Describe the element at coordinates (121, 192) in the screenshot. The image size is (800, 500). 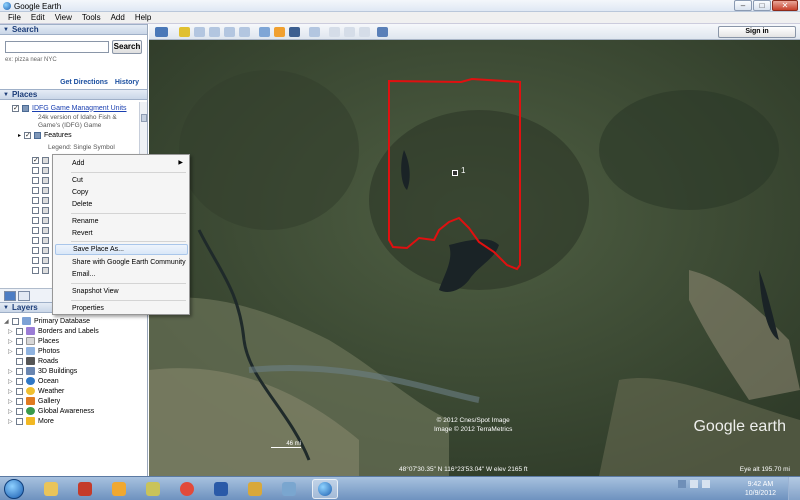
I see `menu-item-copy: Copy` at that location.